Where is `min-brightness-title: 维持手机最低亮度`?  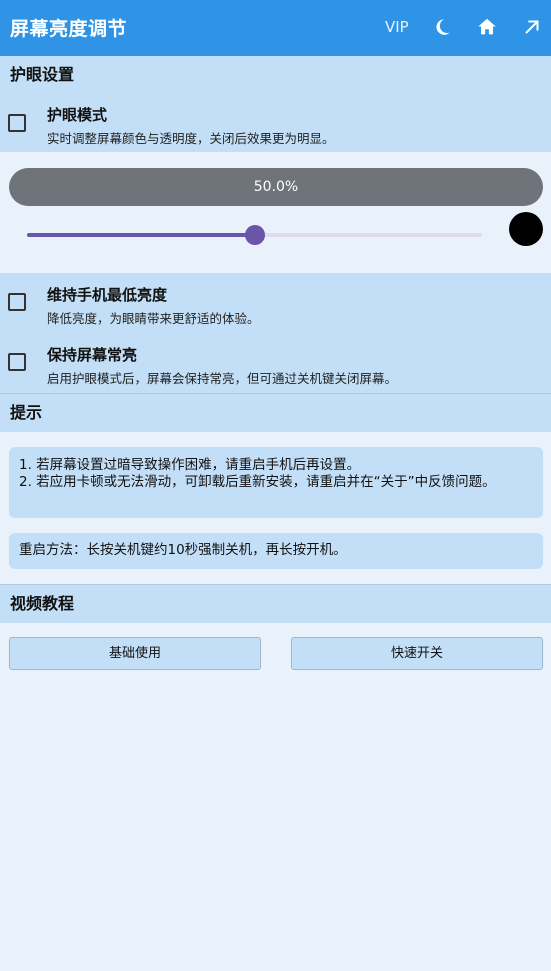 min-brightness-title: 维持手机最低亮度 is located at coordinates (107, 295).